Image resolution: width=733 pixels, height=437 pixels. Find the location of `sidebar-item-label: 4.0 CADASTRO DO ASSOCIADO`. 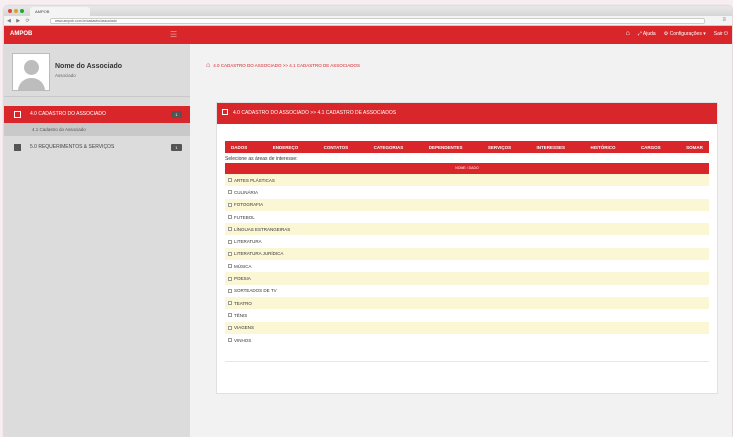

sidebar-item-label: 4.0 CADASTRO DO ASSOCIADO is located at coordinates (68, 114).